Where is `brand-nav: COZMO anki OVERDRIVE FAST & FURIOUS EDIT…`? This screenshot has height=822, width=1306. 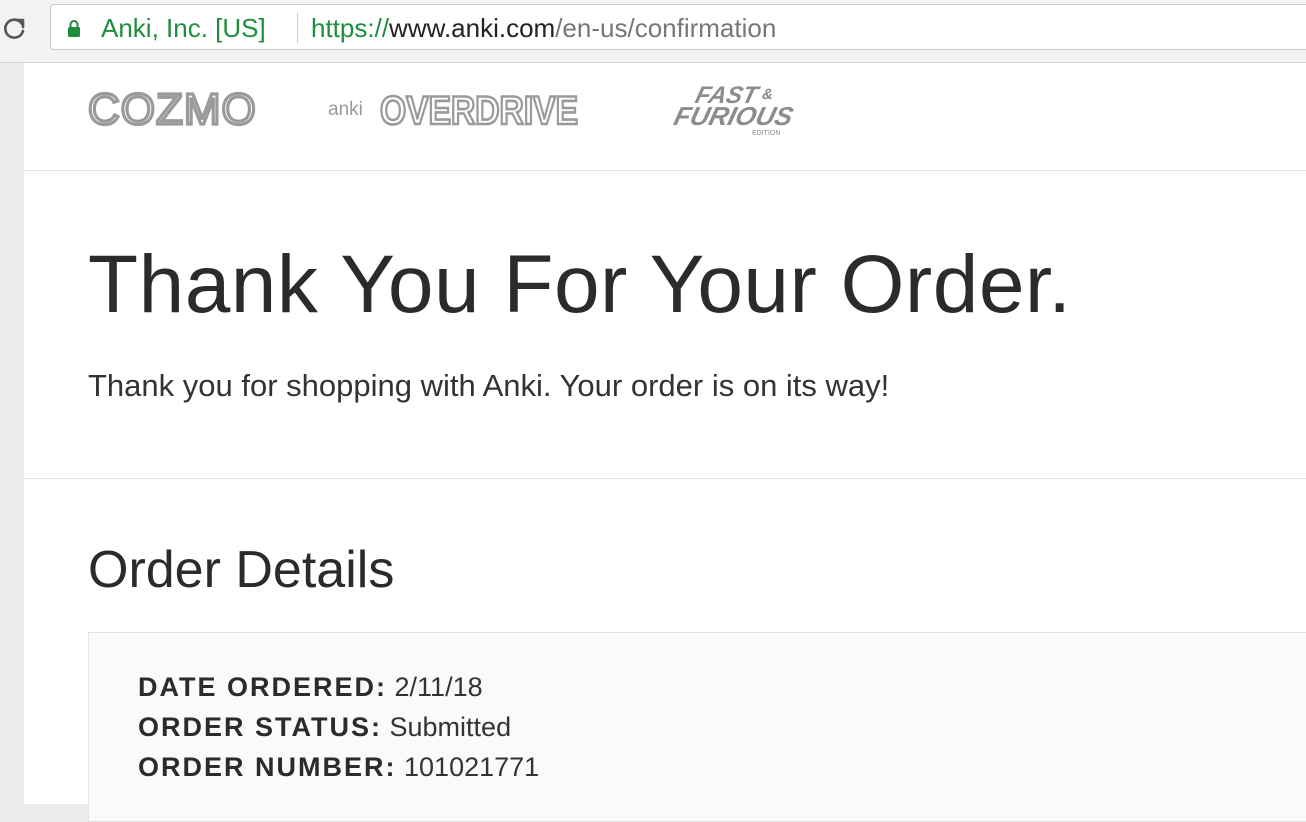
brand-nav: COZMO anki OVERDRIVE FAST & FURIOUS EDIT… is located at coordinates (665, 117).